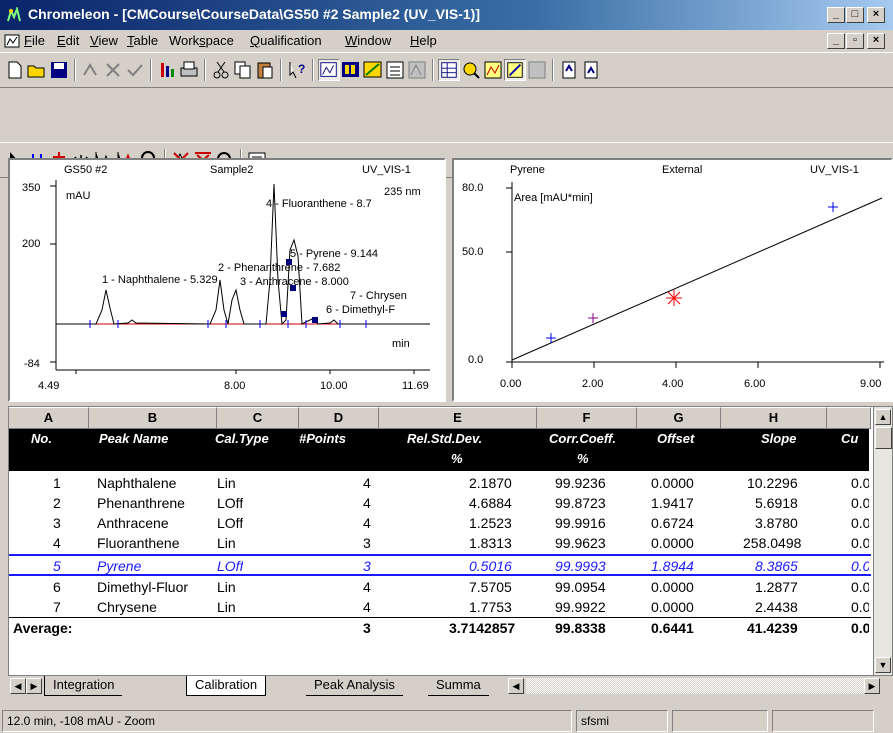 Image resolution: width=893 pixels, height=733 pixels. I want to click on column-header-f: F, so click(587, 418).